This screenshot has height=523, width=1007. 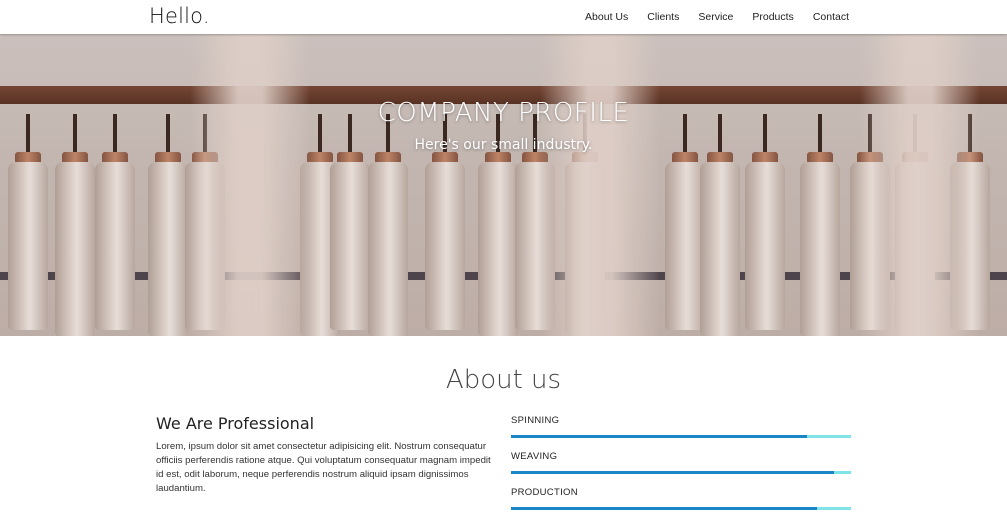 I want to click on nav-item-about-us: About Us, so click(x=606, y=17).